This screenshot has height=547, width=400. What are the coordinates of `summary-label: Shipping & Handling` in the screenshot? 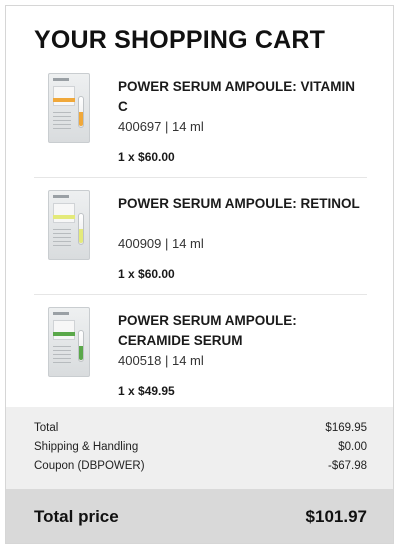 It's located at (86, 447).